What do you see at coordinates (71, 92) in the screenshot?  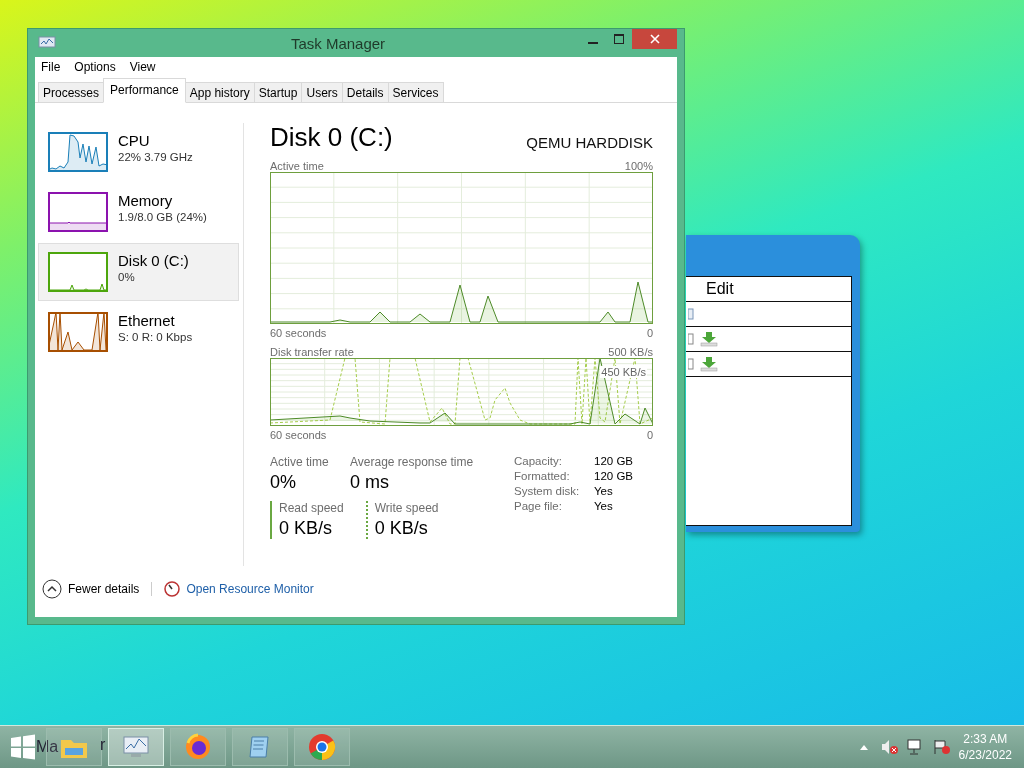 I see `tab: Processes` at bounding box center [71, 92].